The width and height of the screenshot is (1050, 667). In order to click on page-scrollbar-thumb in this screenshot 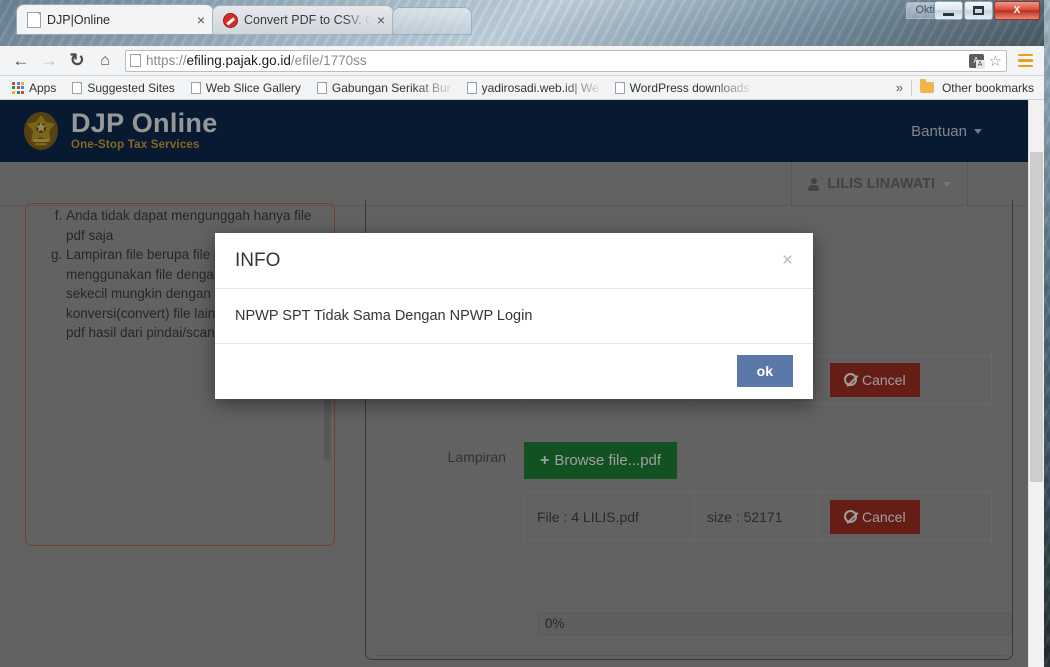, I will do `click(1036, 317)`.